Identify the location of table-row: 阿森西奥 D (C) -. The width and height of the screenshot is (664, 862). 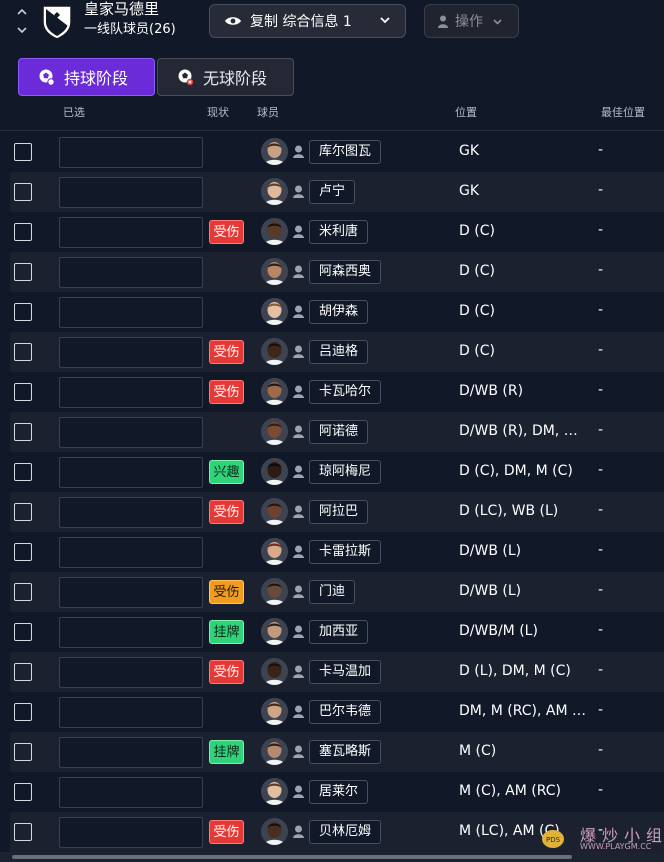
(337, 272).